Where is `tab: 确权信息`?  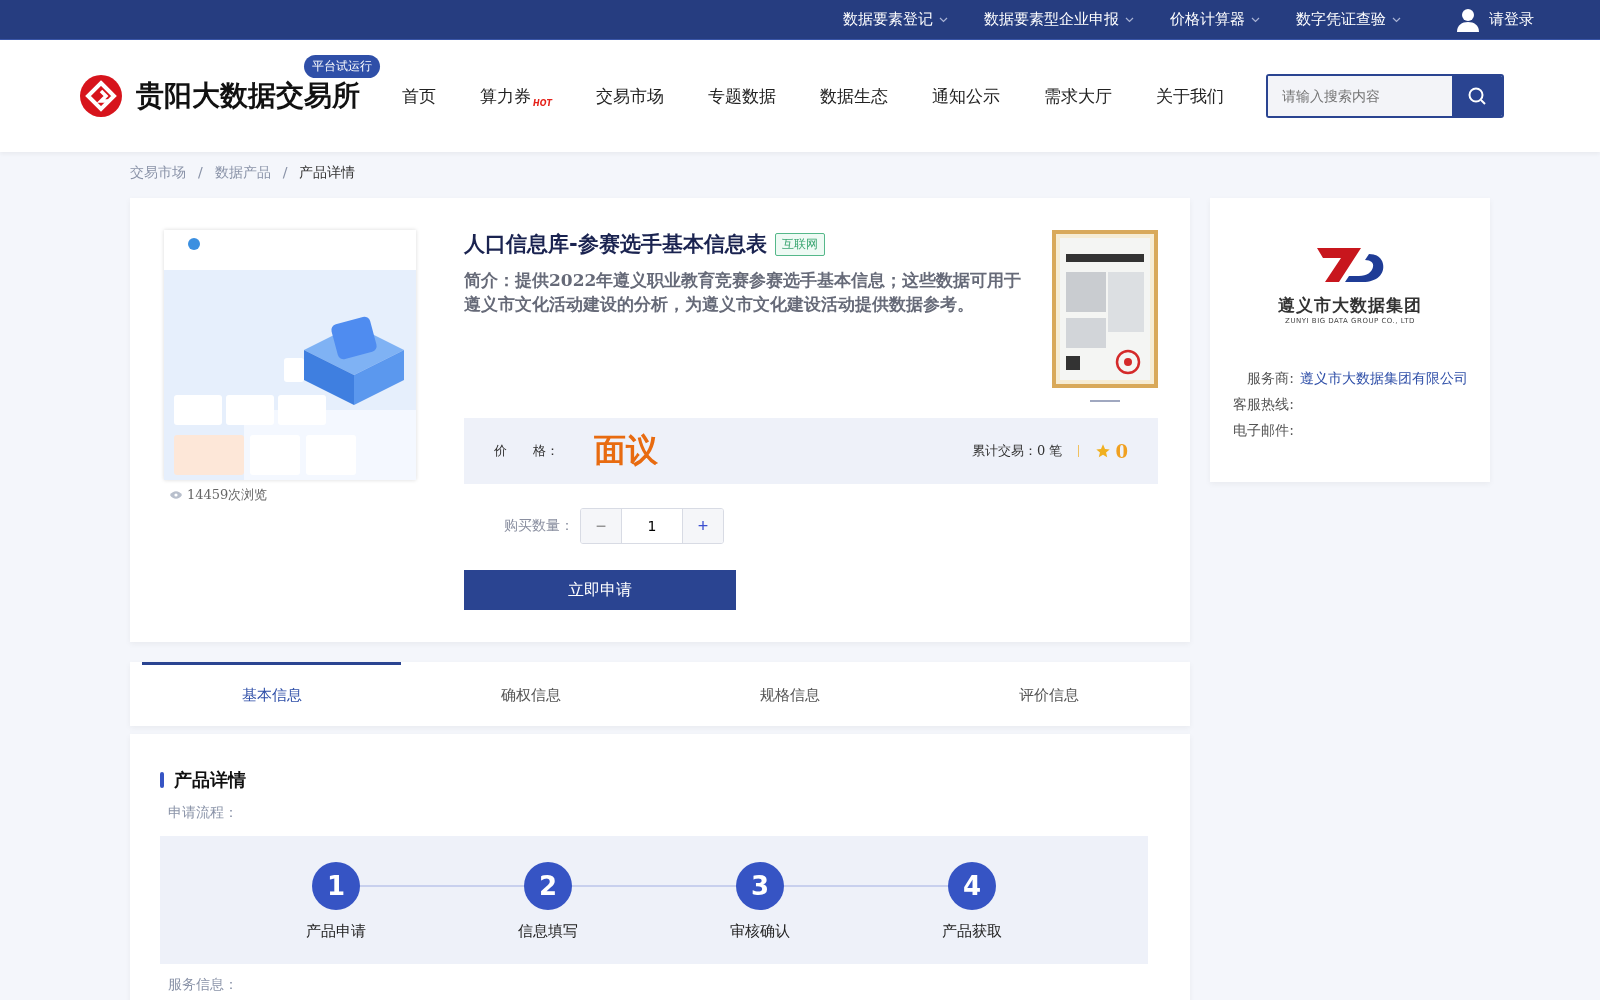 tab: 确权信息 is located at coordinates (530, 694).